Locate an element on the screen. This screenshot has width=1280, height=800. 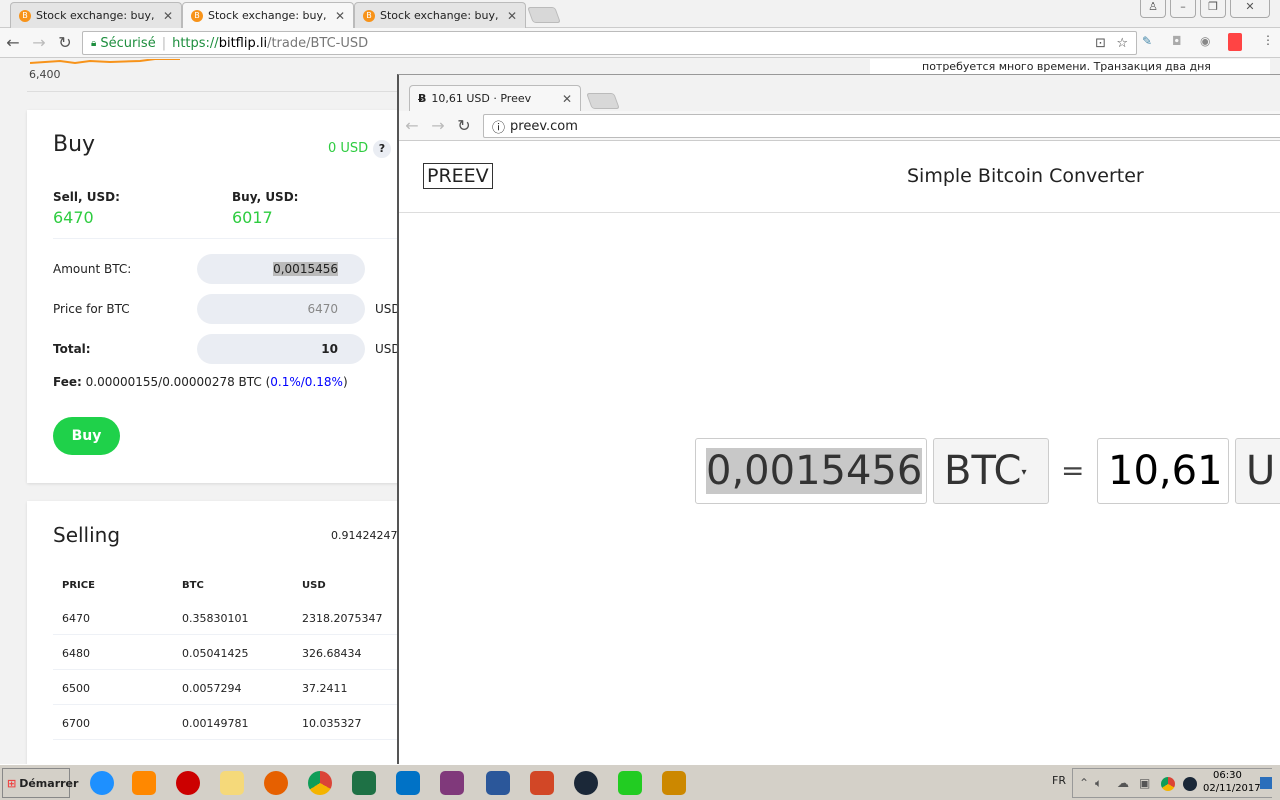
dropdown-caret-icon: ▾ is located at coordinates (1024, 472).